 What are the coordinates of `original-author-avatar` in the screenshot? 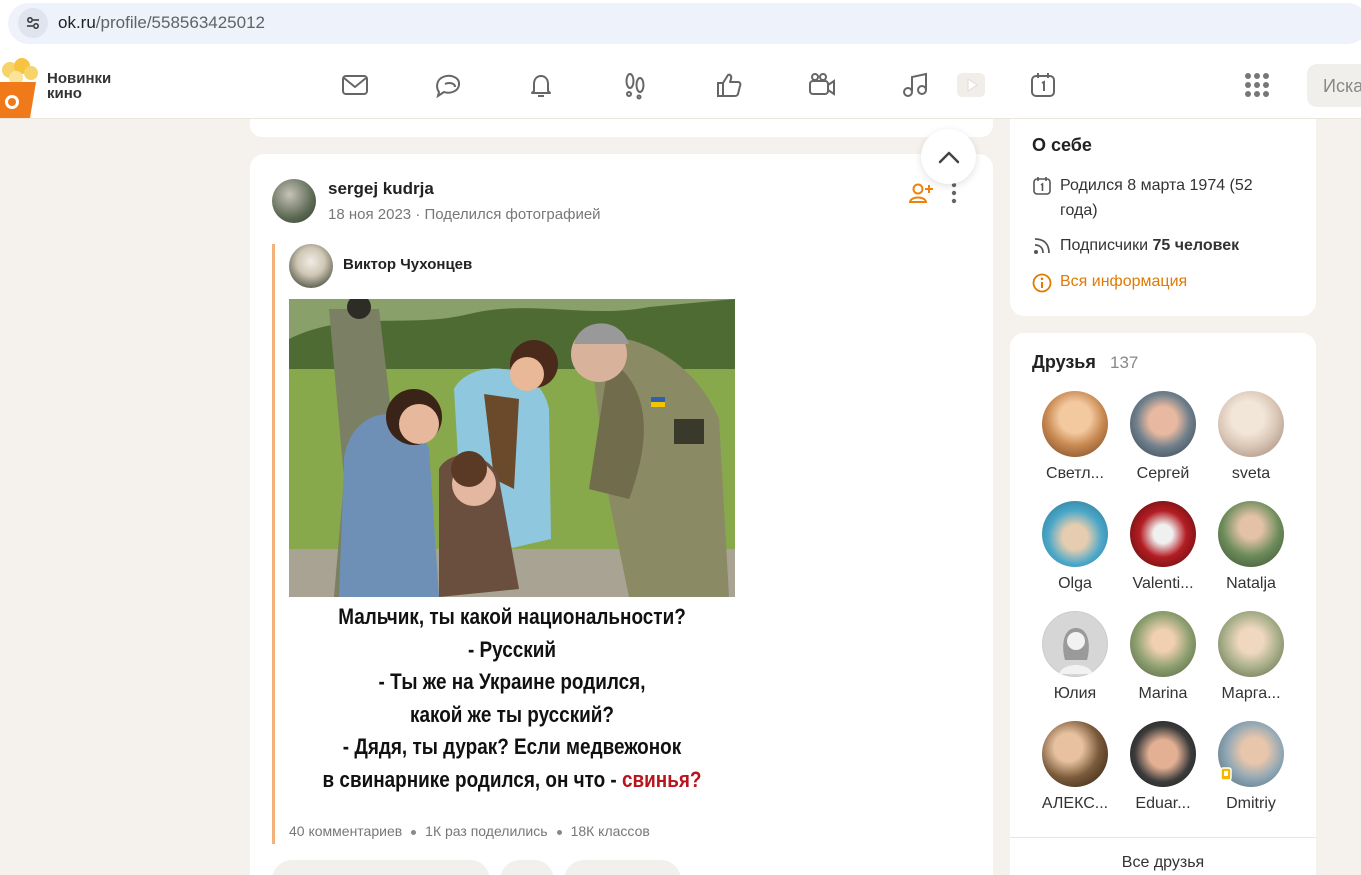 It's located at (311, 266).